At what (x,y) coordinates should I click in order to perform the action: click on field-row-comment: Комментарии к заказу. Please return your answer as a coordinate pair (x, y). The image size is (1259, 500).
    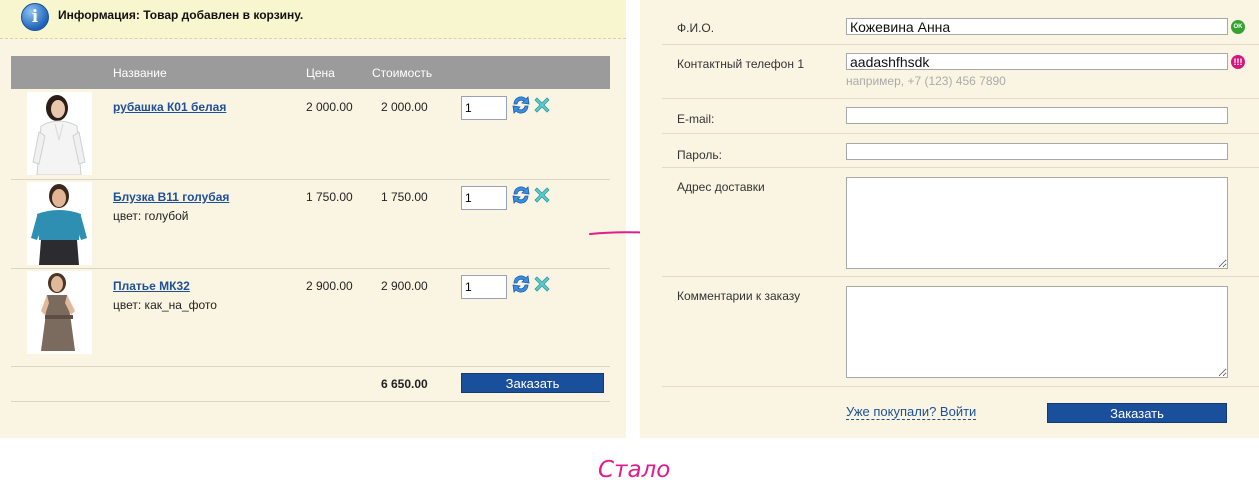
    Looking at the image, I should click on (960, 332).